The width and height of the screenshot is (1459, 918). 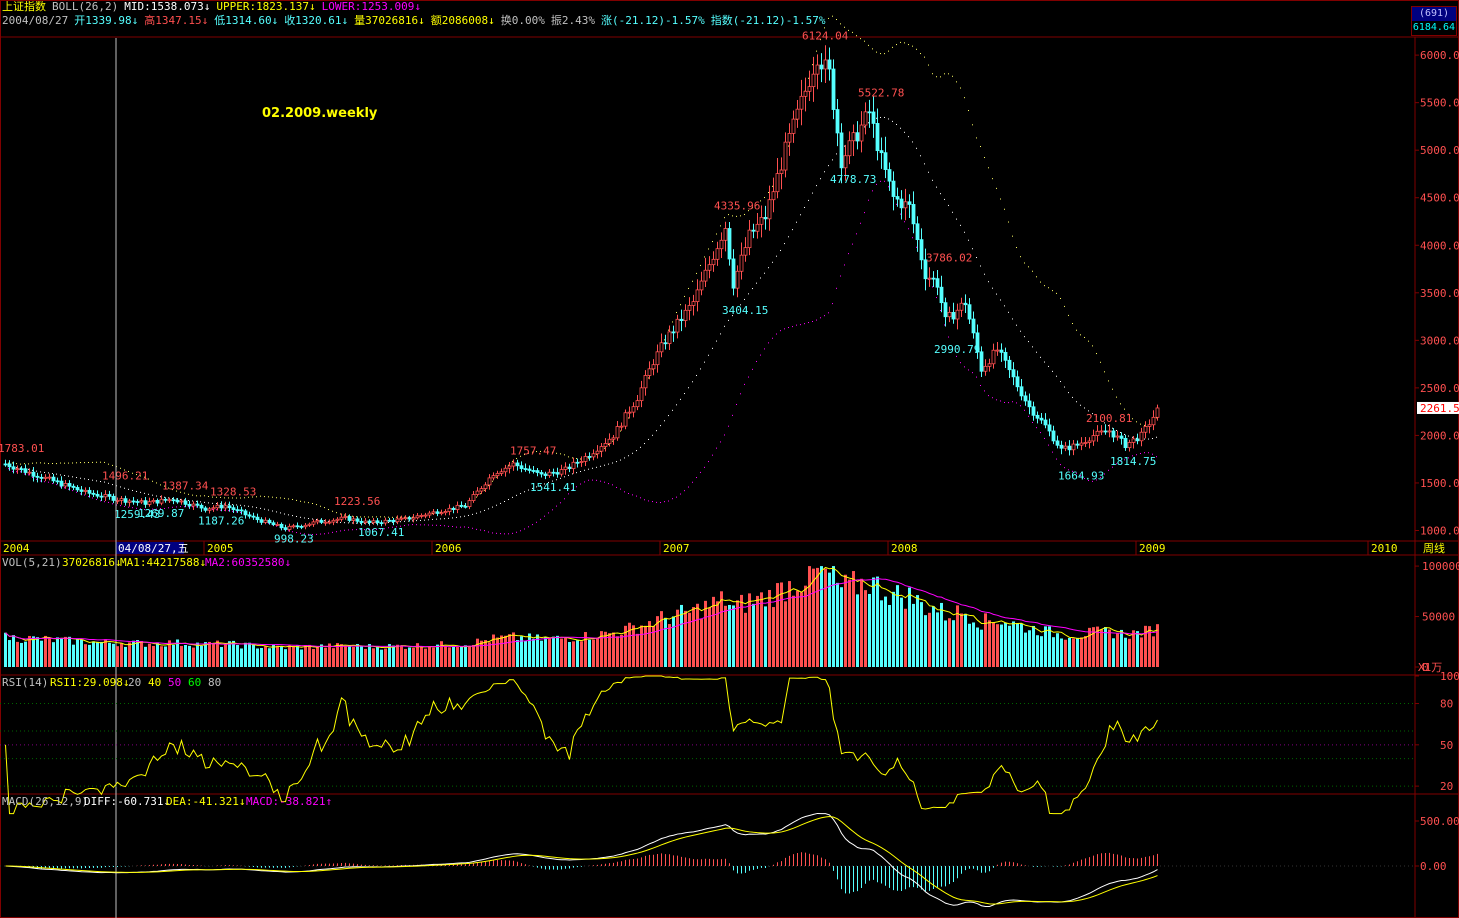 I want to click on price-annotation: 1496.21, so click(x=125, y=475).